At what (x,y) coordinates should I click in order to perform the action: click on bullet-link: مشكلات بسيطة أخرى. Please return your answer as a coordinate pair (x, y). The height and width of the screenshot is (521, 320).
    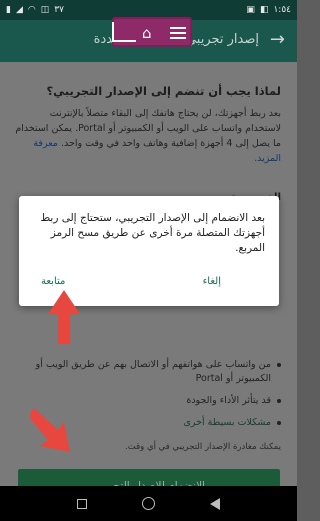
    Looking at the image, I should click on (227, 423).